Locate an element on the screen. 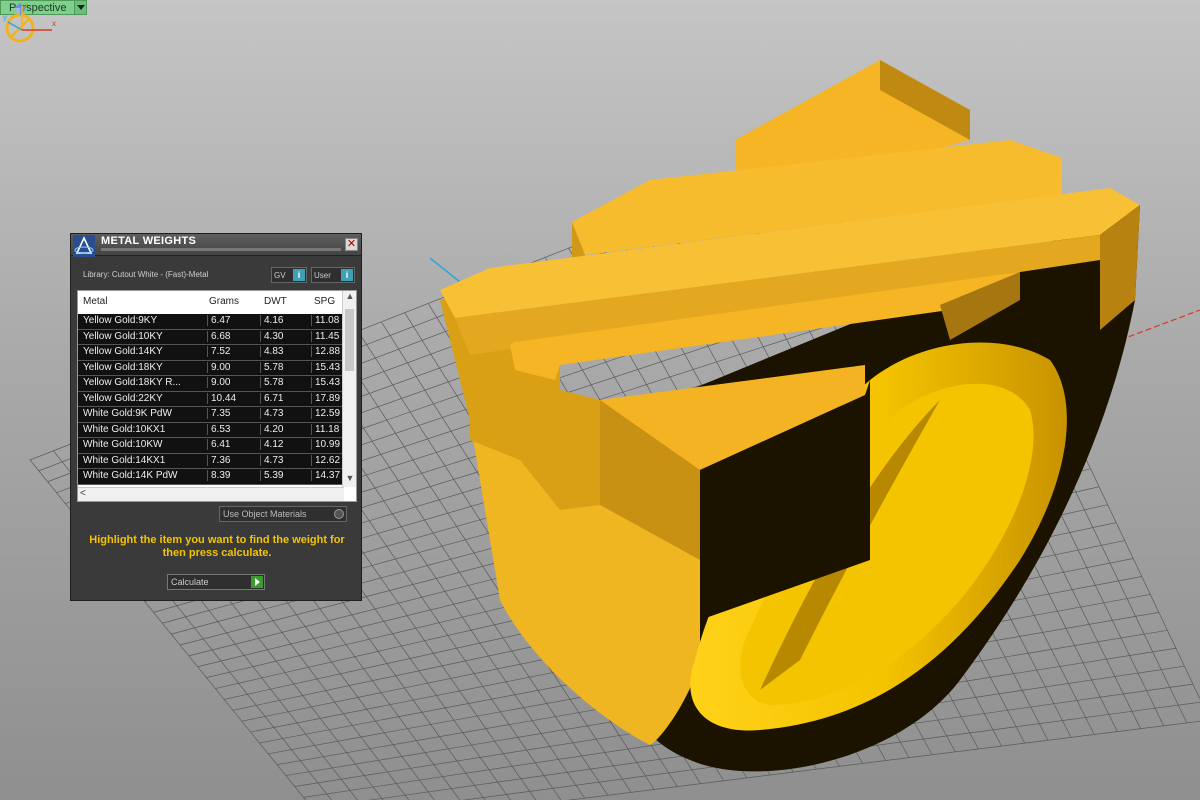 This screenshot has width=1200, height=800. col-grams: Grams is located at coordinates (224, 301).